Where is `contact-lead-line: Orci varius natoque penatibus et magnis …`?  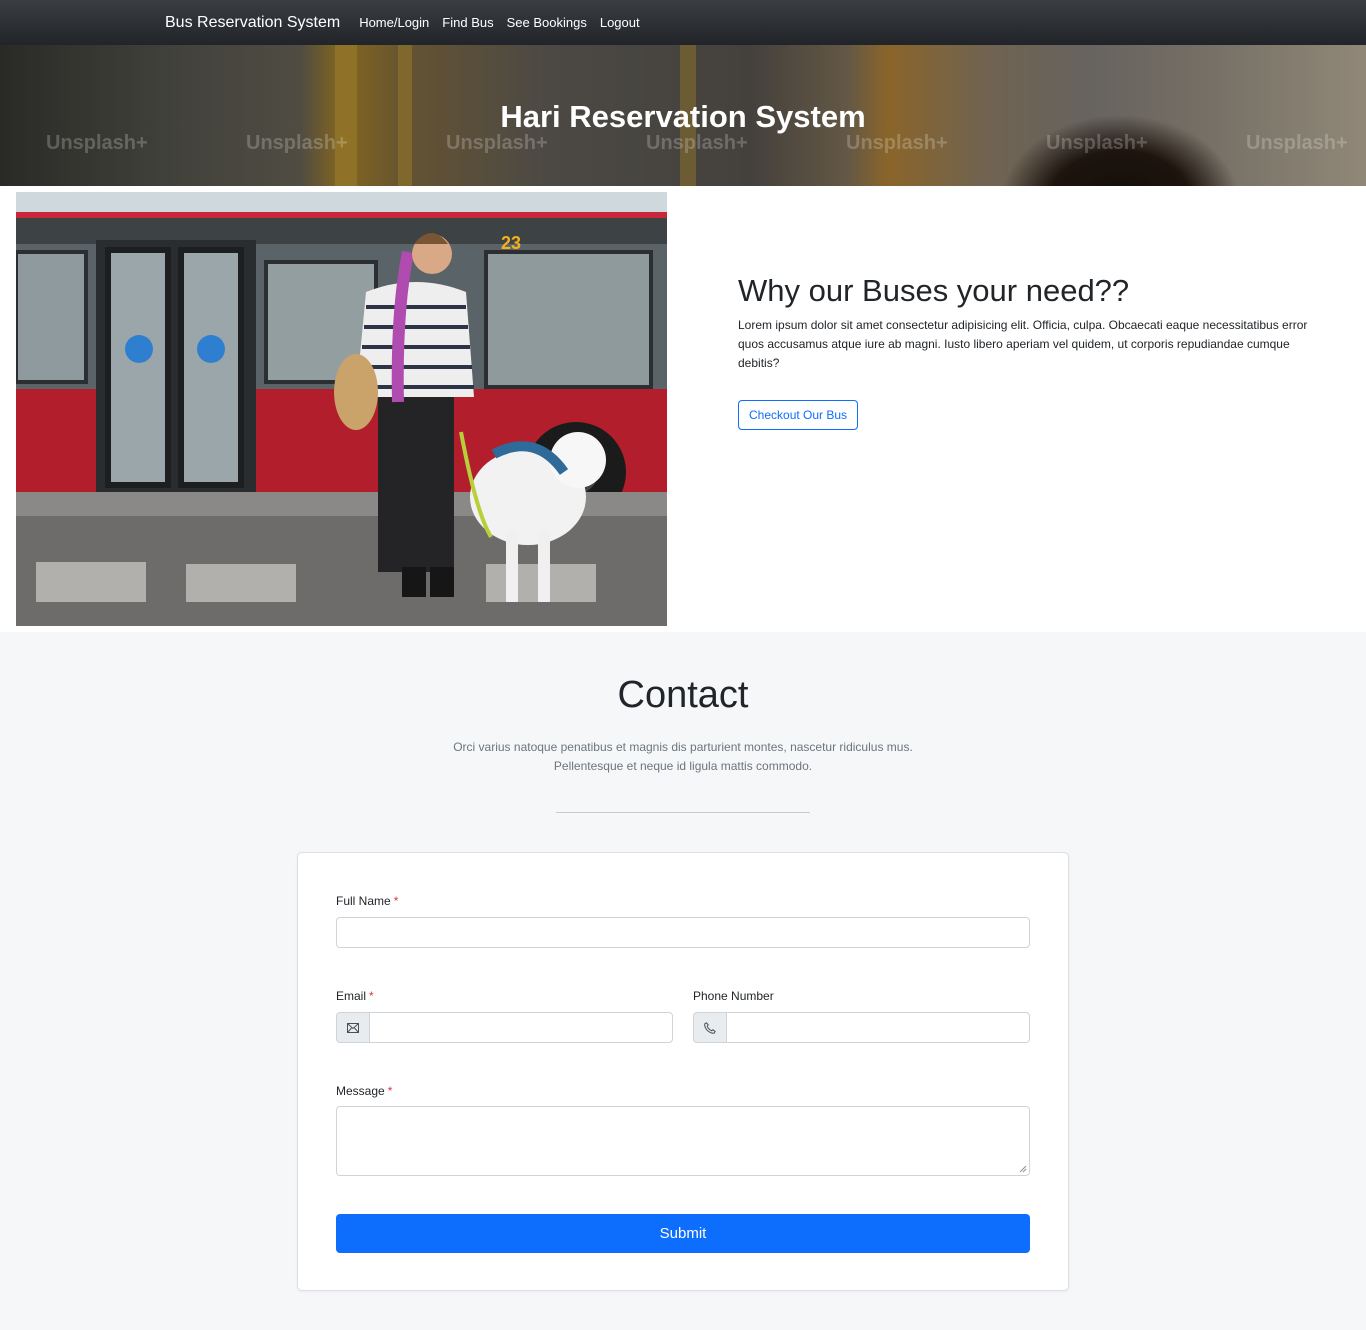
contact-lead-line: Orci varius natoque penatibus et magnis … is located at coordinates (683, 747).